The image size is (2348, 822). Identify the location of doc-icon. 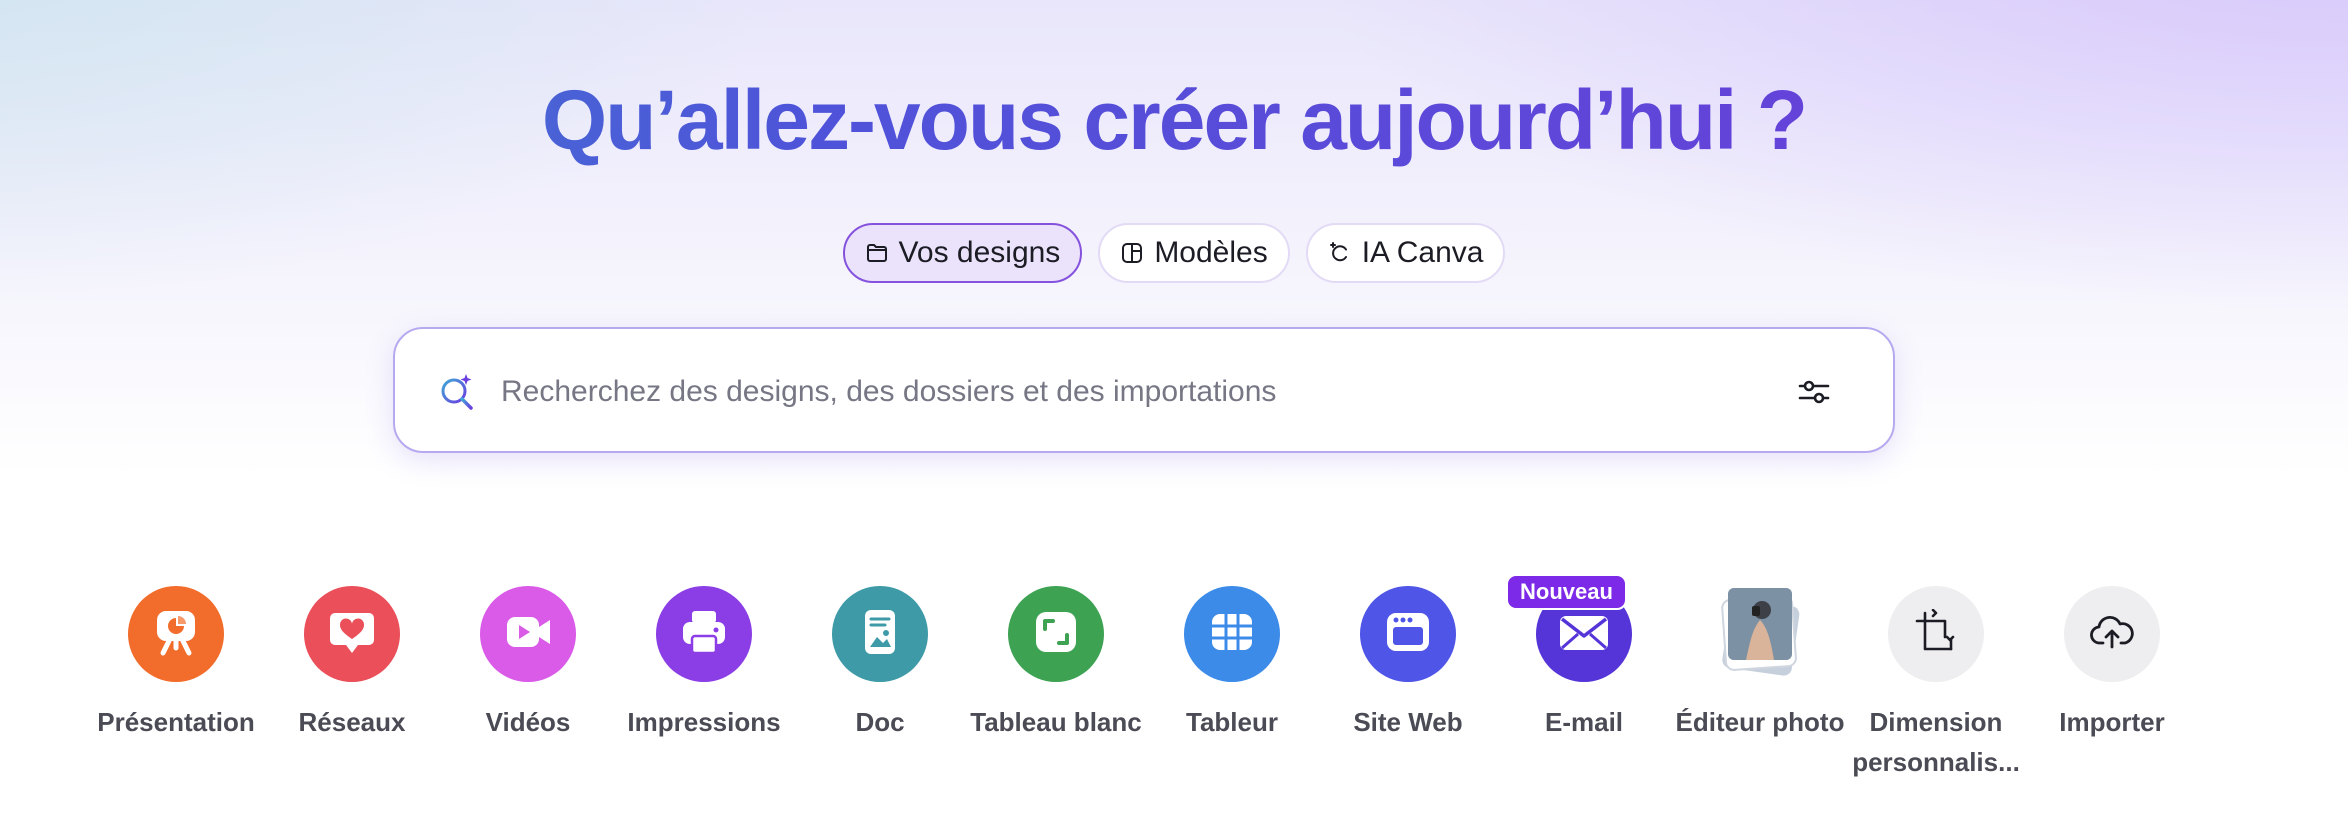
(880, 634).